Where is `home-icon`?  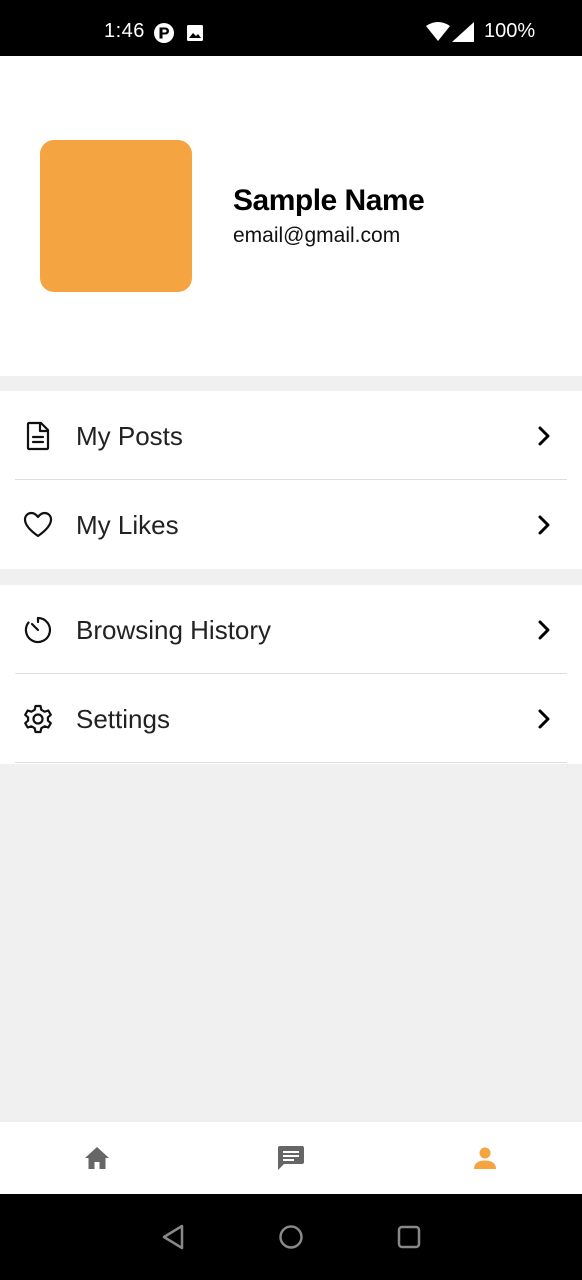 home-icon is located at coordinates (97, 1158).